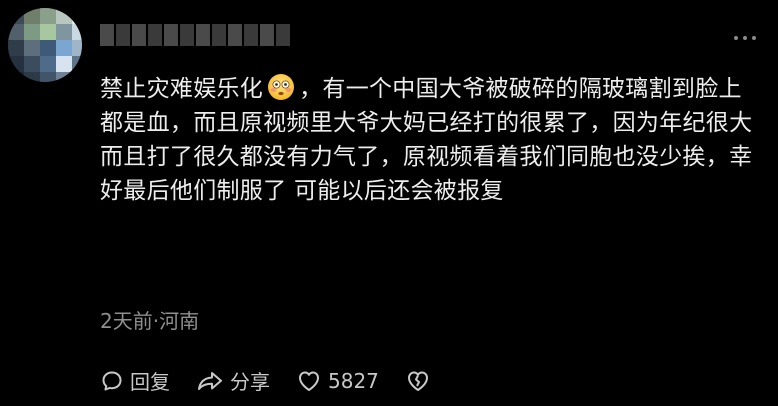  What do you see at coordinates (250, 382) in the screenshot?
I see `share-label: 分享` at bounding box center [250, 382].